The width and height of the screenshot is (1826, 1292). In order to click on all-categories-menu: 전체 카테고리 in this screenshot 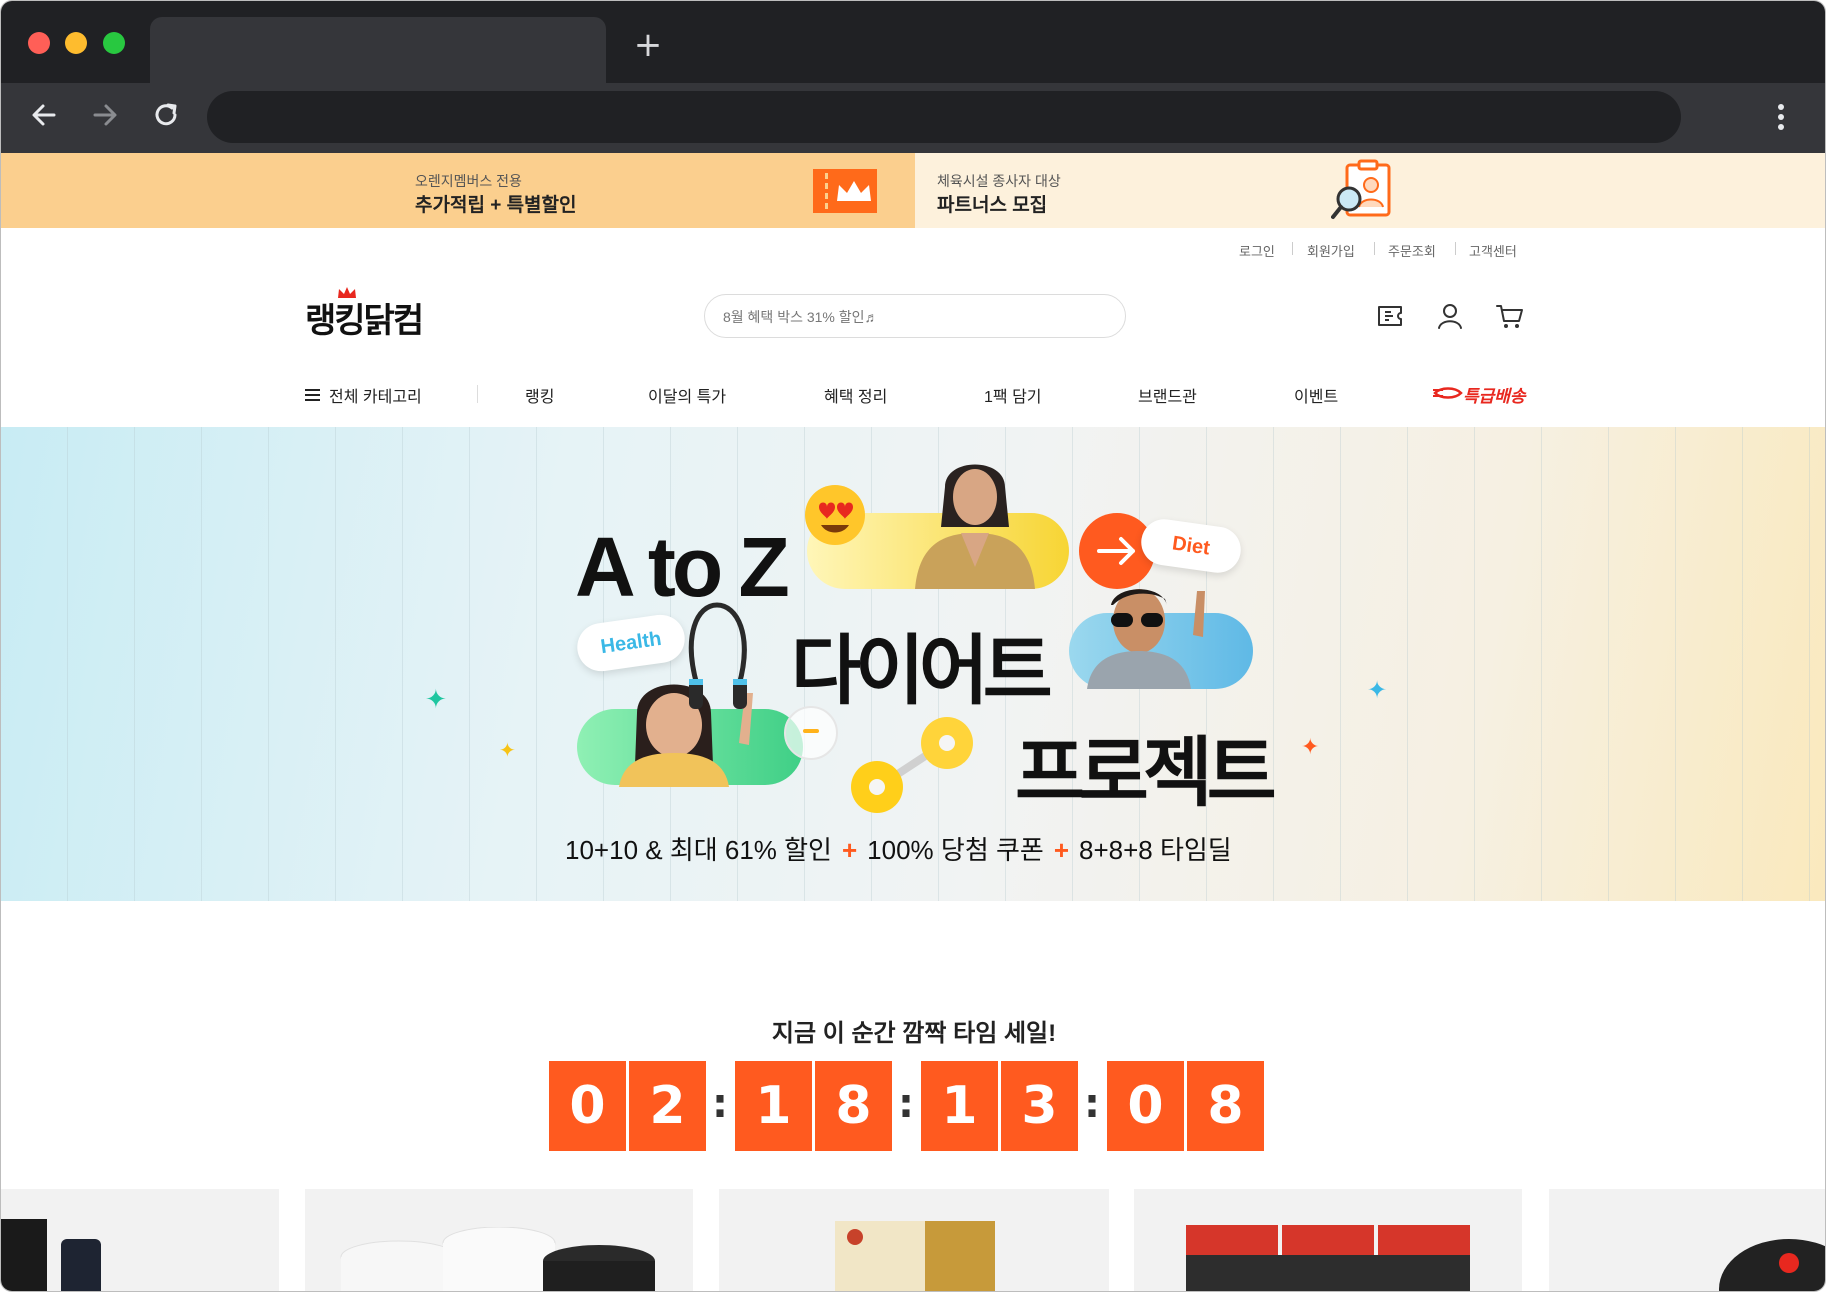, I will do `click(375, 395)`.